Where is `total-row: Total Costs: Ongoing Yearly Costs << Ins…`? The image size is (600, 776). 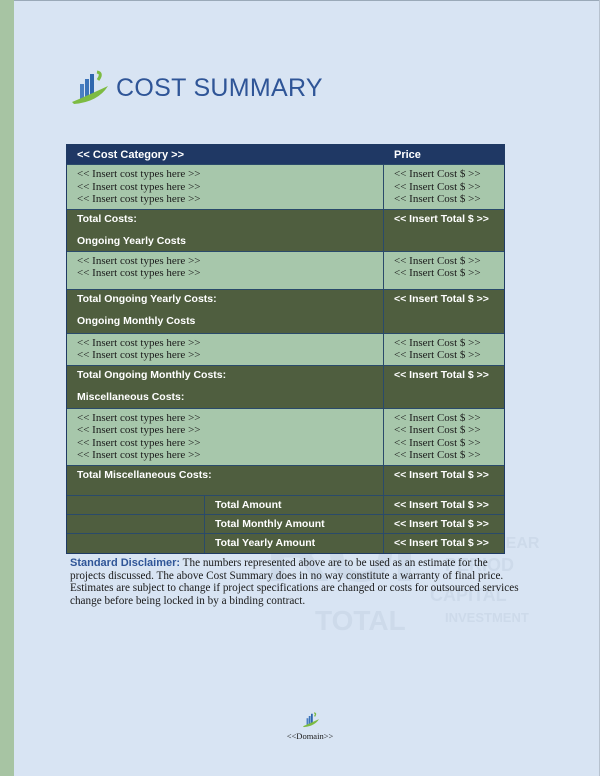 total-row: Total Costs: Ongoing Yearly Costs << Ins… is located at coordinates (285, 230).